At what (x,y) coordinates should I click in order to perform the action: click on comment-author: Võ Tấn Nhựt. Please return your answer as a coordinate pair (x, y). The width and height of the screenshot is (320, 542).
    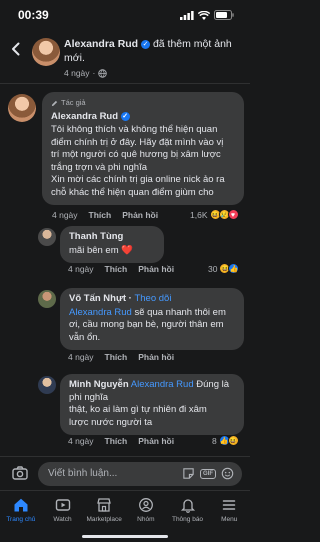
    Looking at the image, I should click on (97, 298).